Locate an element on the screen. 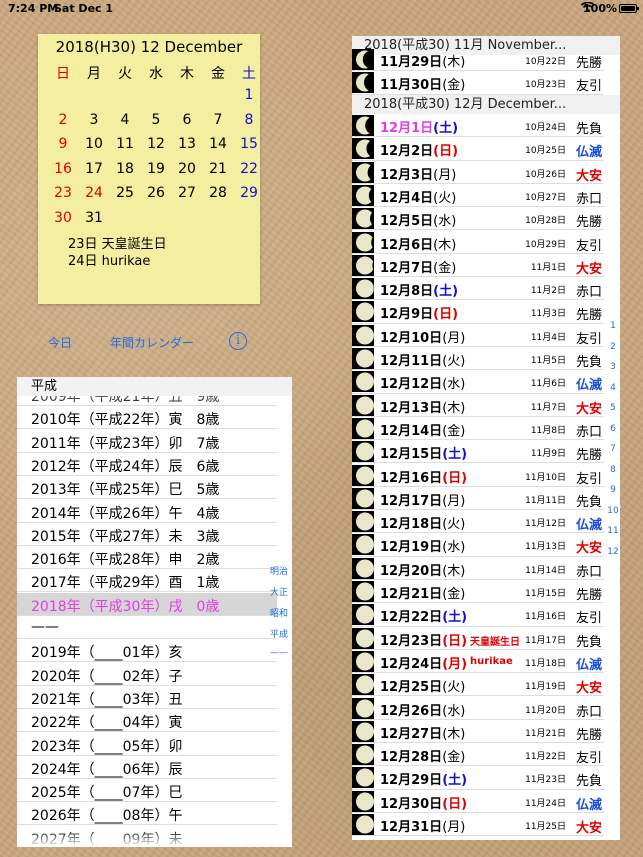 The height and width of the screenshot is (857, 643). era-row: 2021年（____03年）丑 is located at coordinates (147, 697).